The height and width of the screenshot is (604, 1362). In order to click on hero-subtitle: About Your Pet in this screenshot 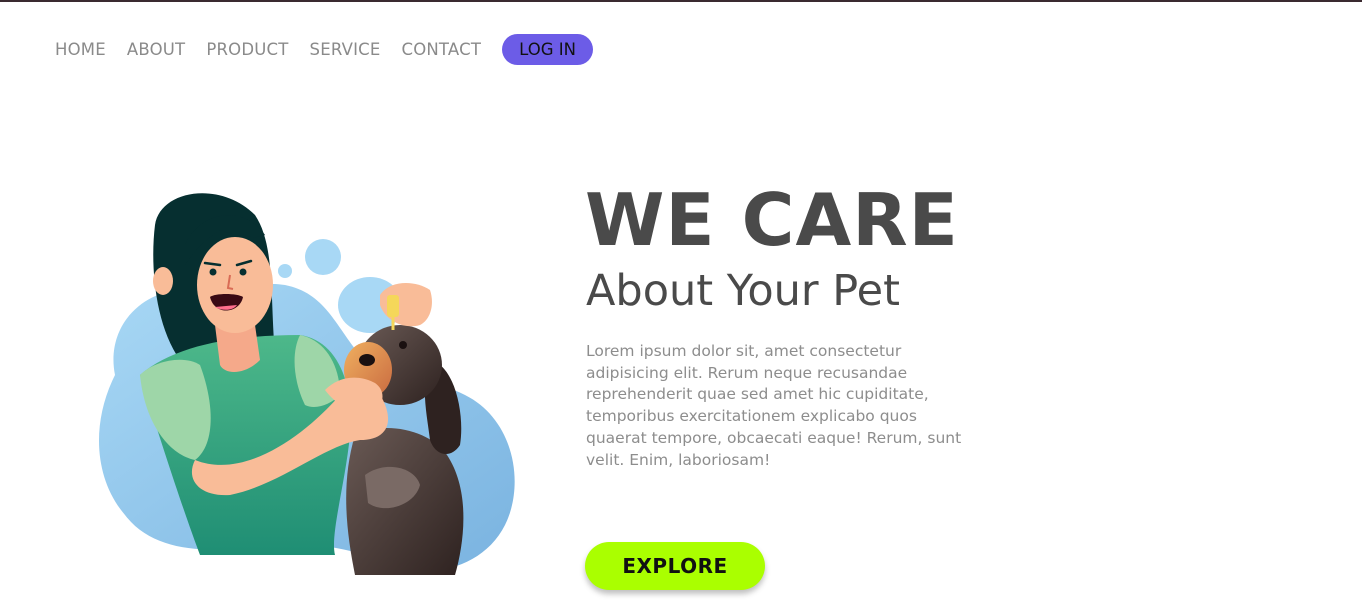, I will do `click(743, 291)`.